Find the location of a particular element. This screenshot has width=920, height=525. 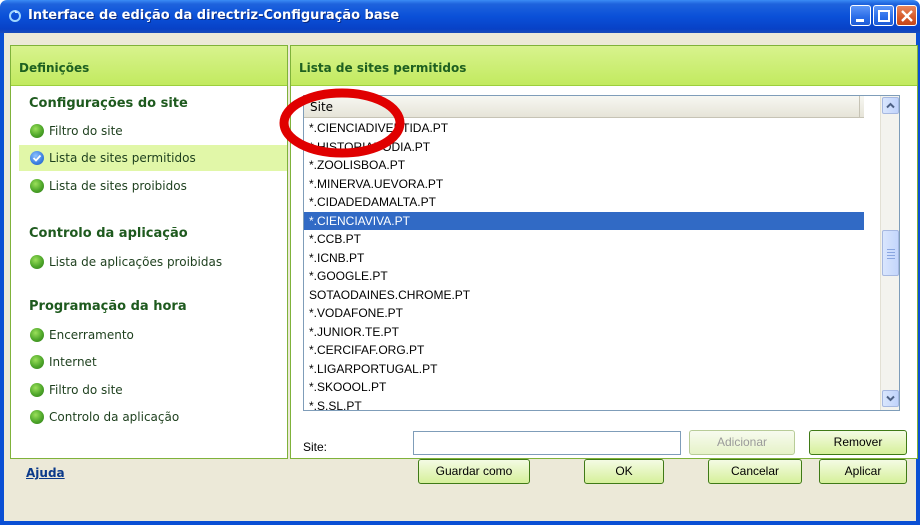

close-button is located at coordinates (906, 15).